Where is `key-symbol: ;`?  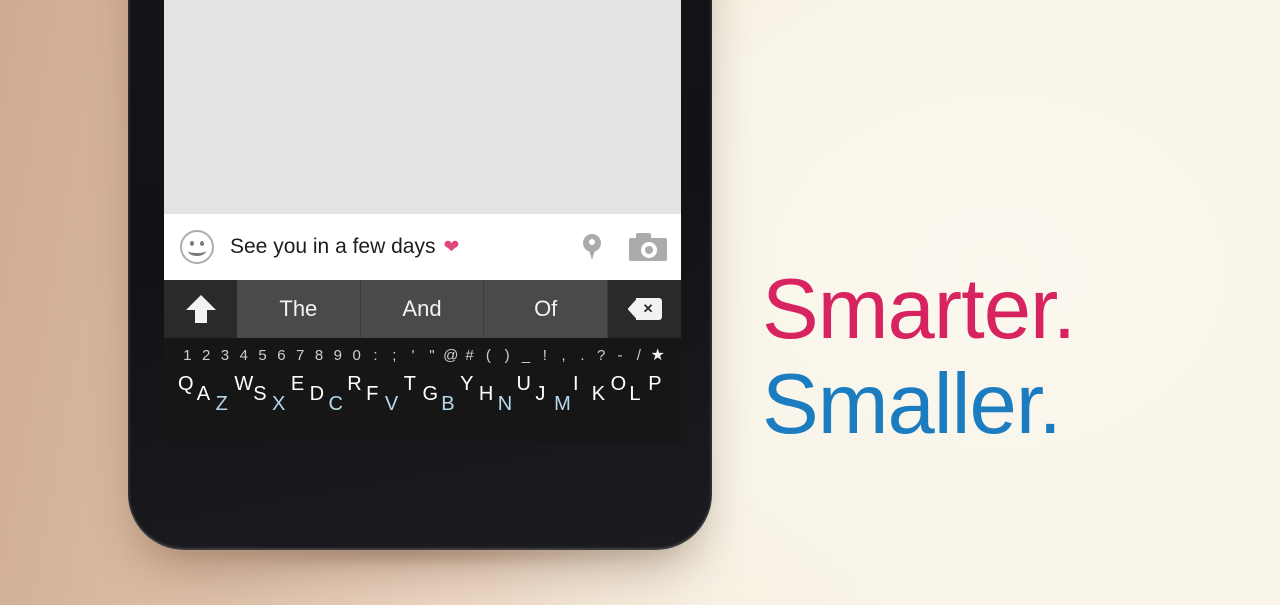 key-symbol: ; is located at coordinates (394, 355).